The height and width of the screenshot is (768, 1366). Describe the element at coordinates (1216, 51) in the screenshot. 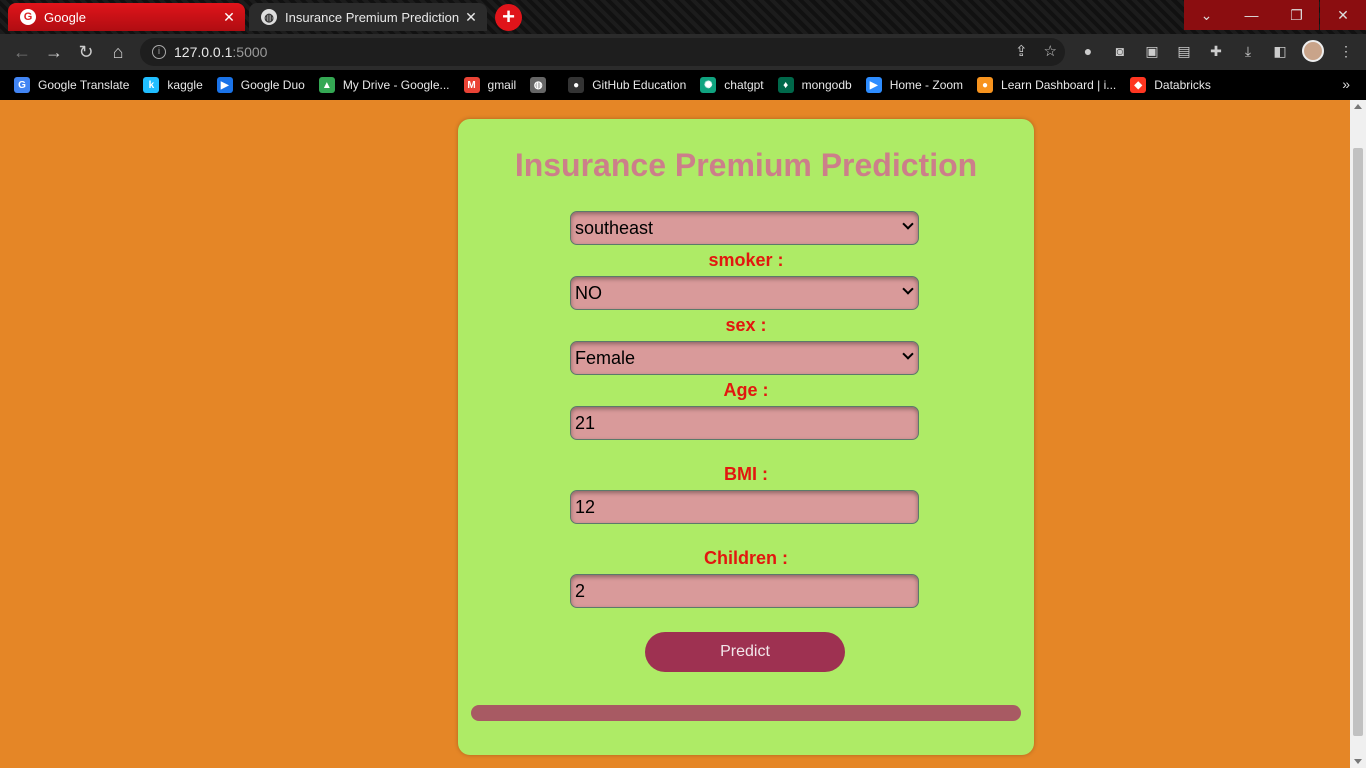

I see `puzzle-extensions-icon: ✚` at that location.